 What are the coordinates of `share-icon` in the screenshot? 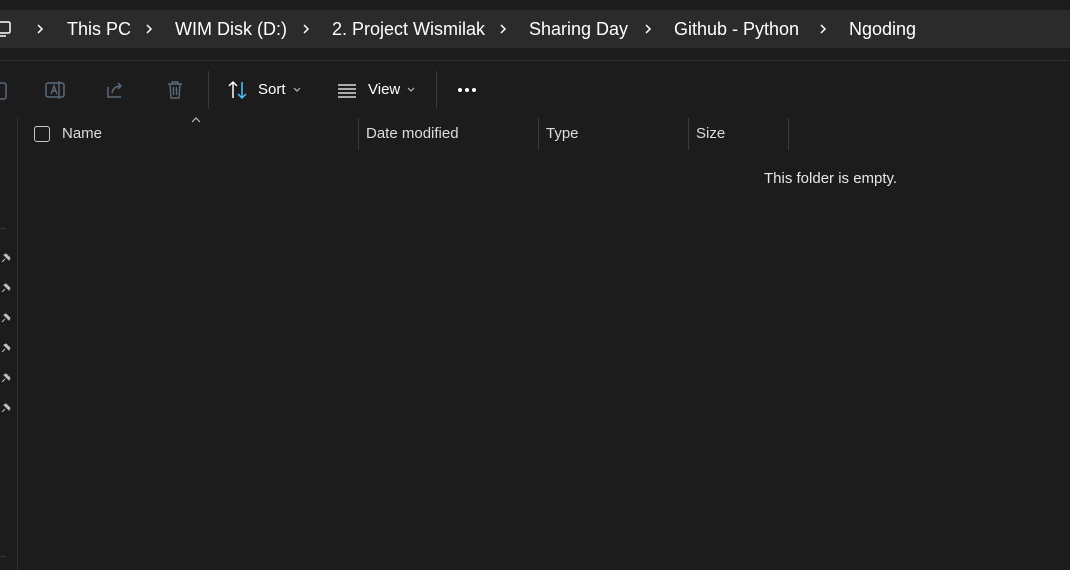 It's located at (115, 90).